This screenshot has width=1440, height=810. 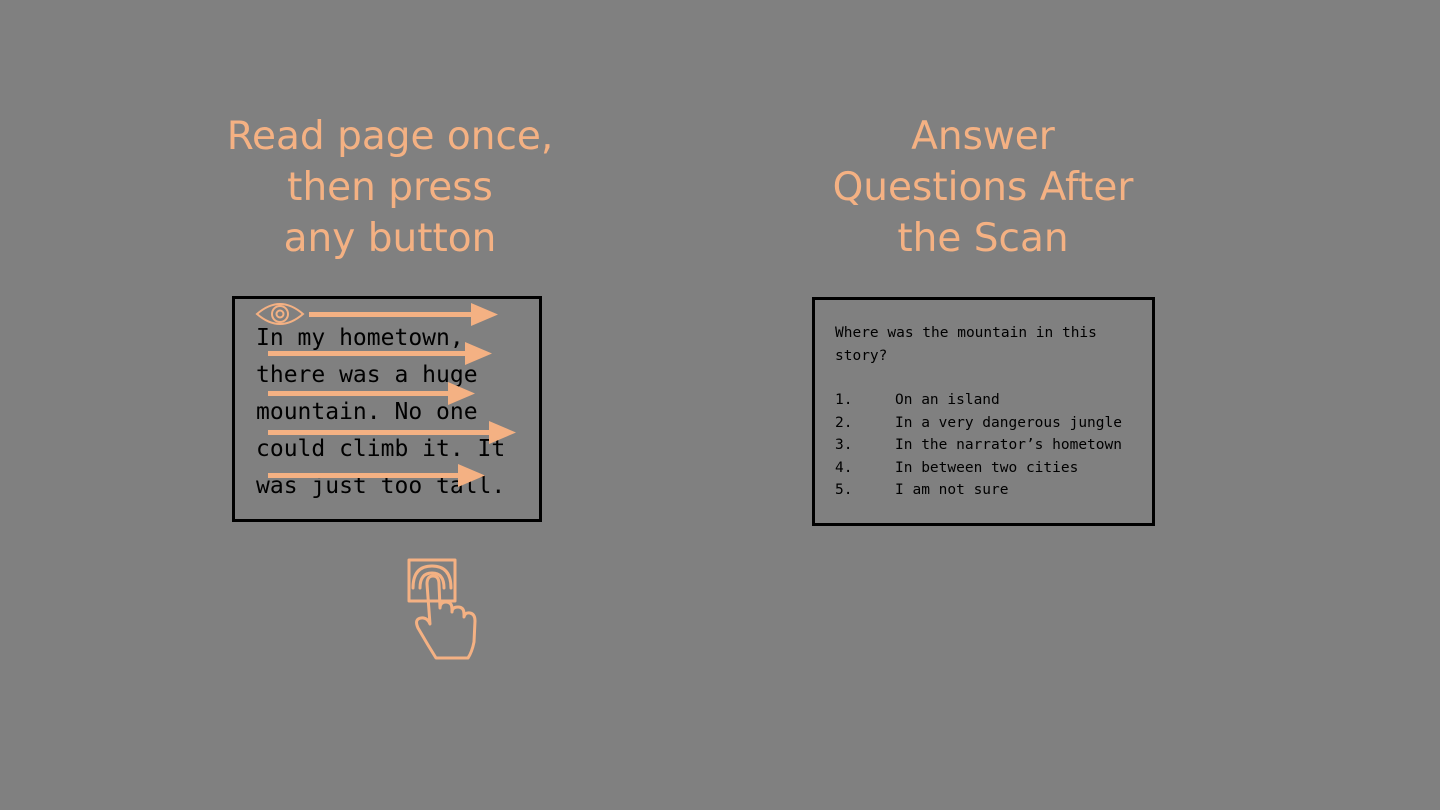 What do you see at coordinates (381, 486) in the screenshot?
I see `passage-line: was just too tall.` at bounding box center [381, 486].